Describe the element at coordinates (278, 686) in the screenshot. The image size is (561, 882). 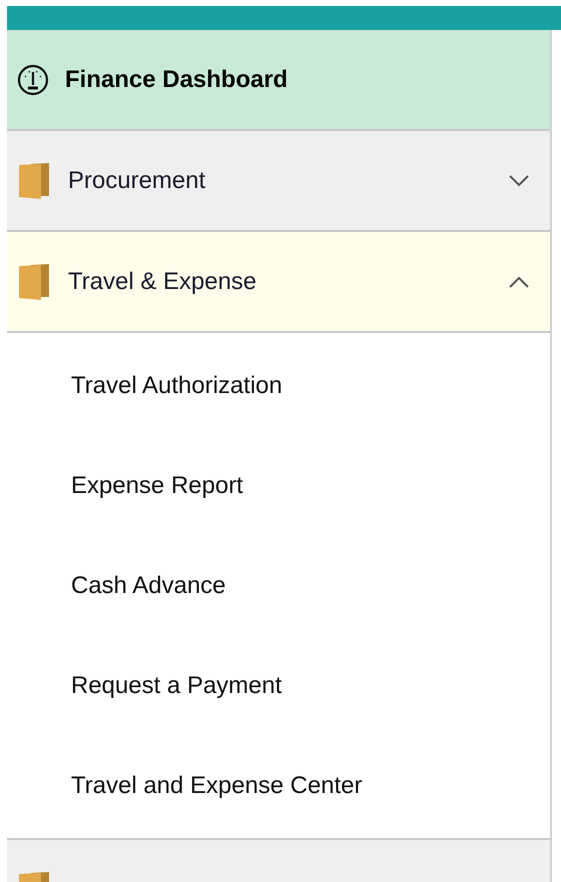
I see `submenu-link: Request a Payment` at that location.